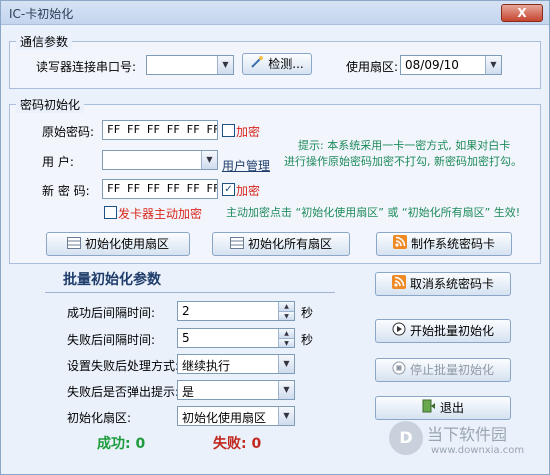 This screenshot has height=475, width=550. I want to click on cancel-system-card-label: 取消系统密码卡, so click(451, 284).